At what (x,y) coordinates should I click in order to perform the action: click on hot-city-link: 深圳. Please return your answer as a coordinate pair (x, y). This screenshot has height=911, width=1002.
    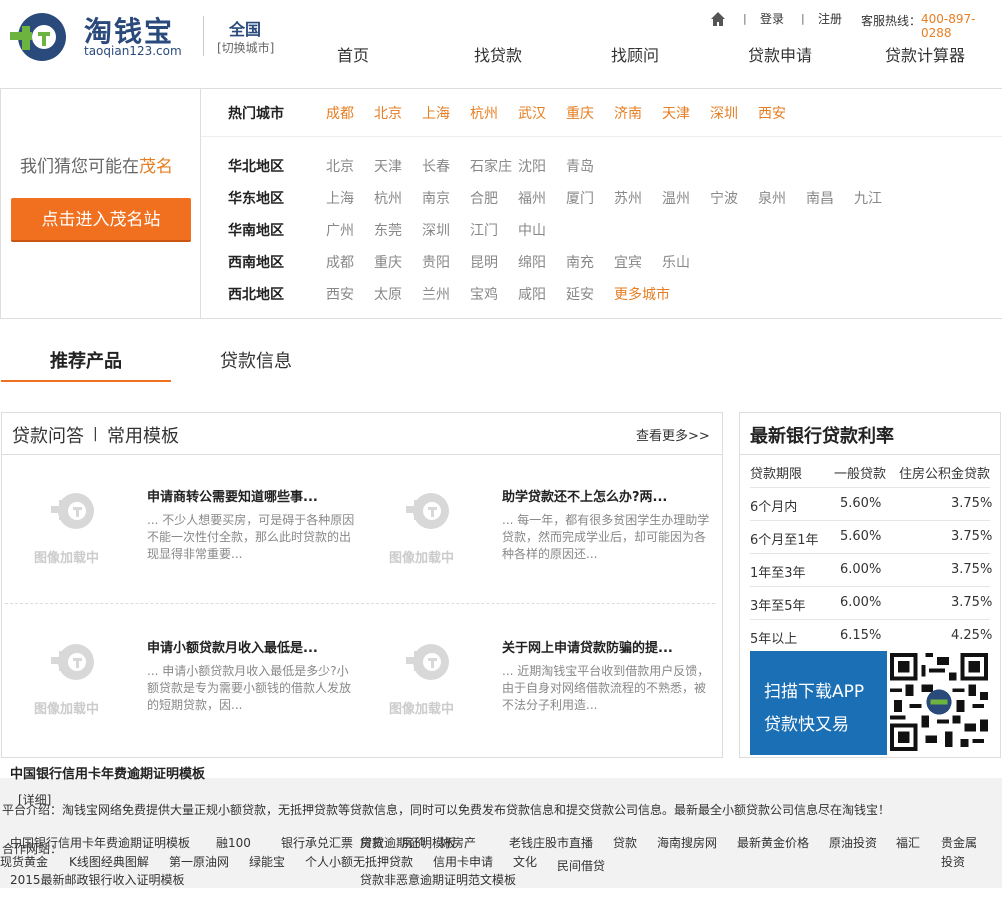
    Looking at the image, I should click on (724, 113).